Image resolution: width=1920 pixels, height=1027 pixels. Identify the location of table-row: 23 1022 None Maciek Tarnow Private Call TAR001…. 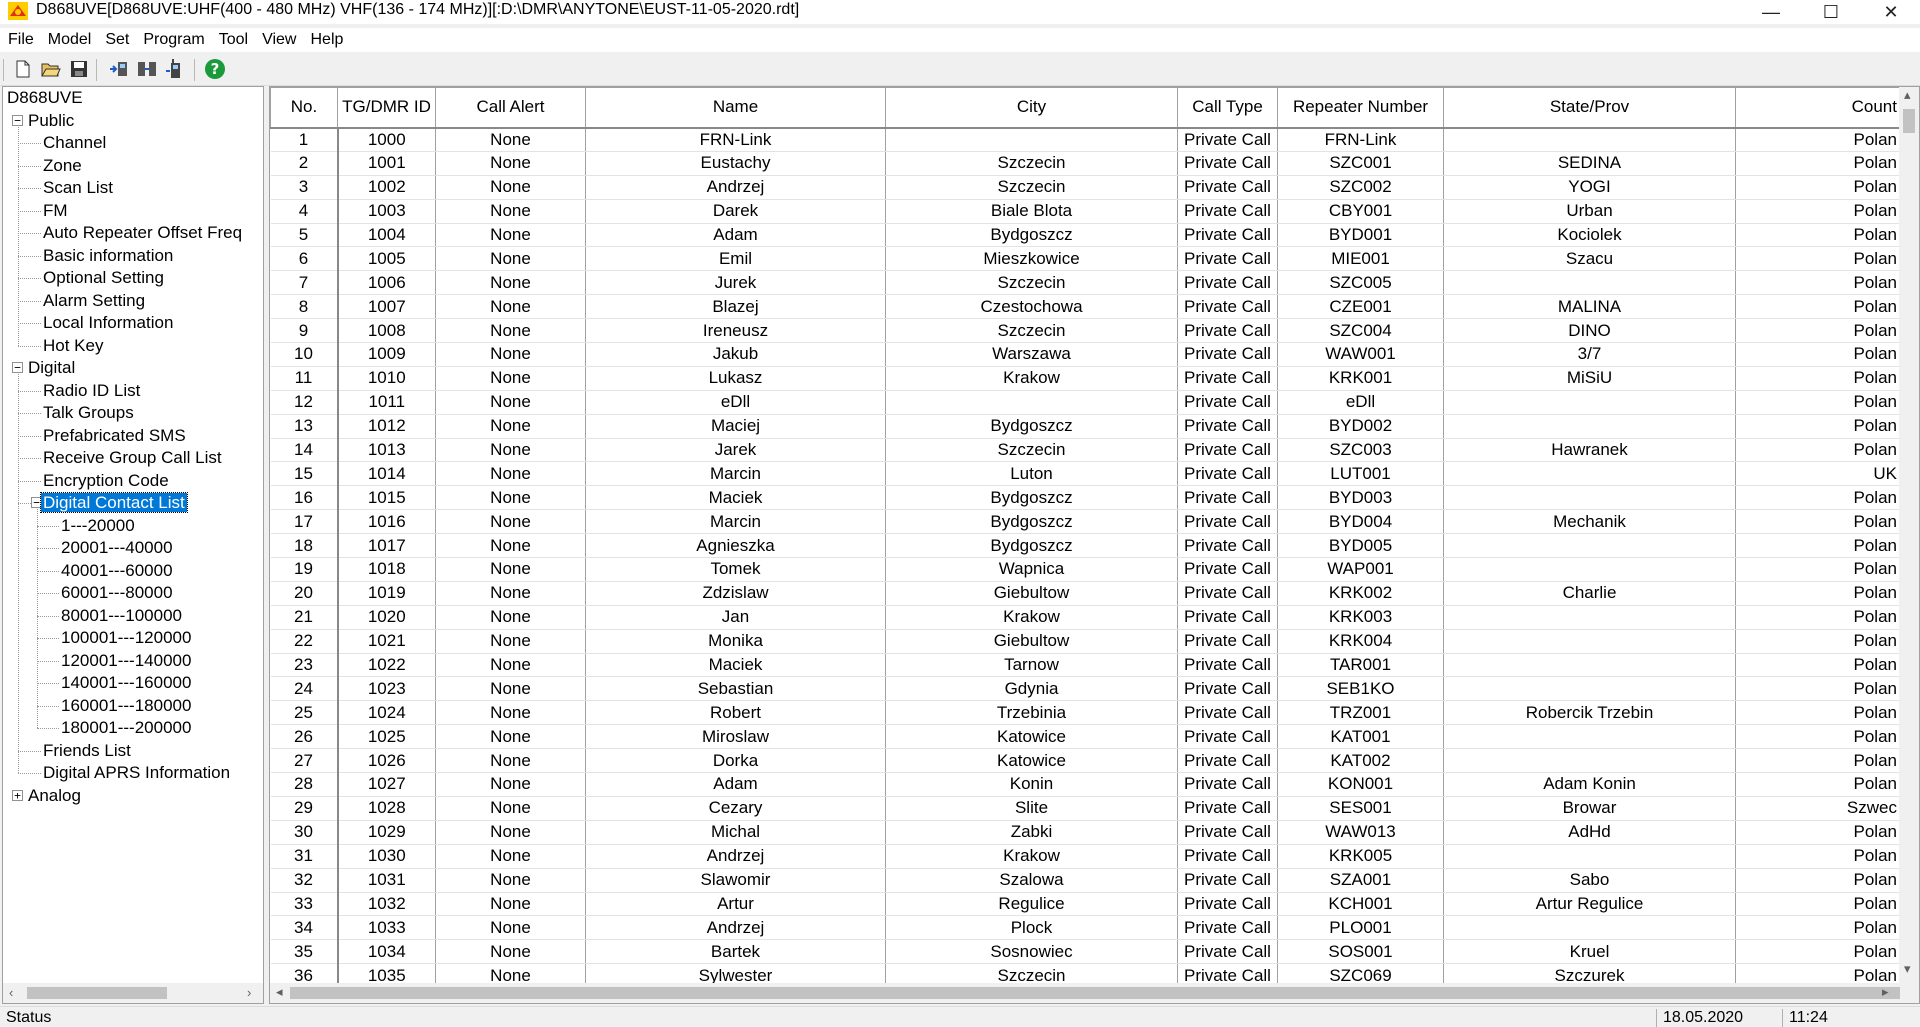
(1085, 665).